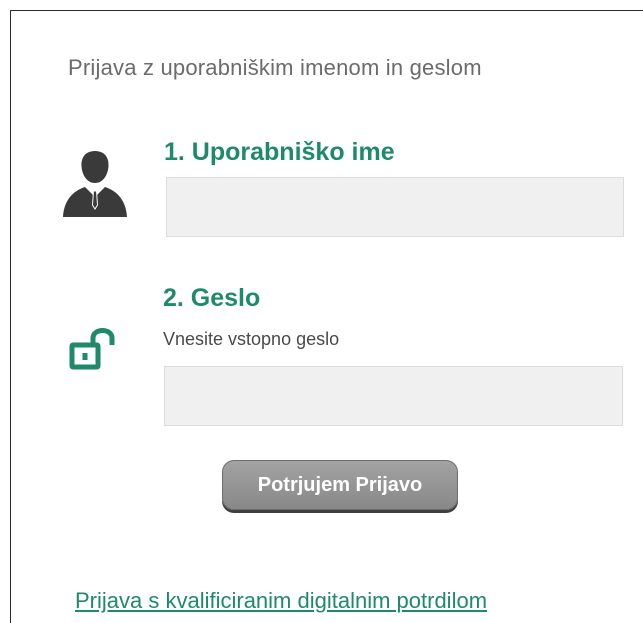 This screenshot has width=643, height=623. I want to click on username-title: 1. Uporabniško ime, so click(279, 152).